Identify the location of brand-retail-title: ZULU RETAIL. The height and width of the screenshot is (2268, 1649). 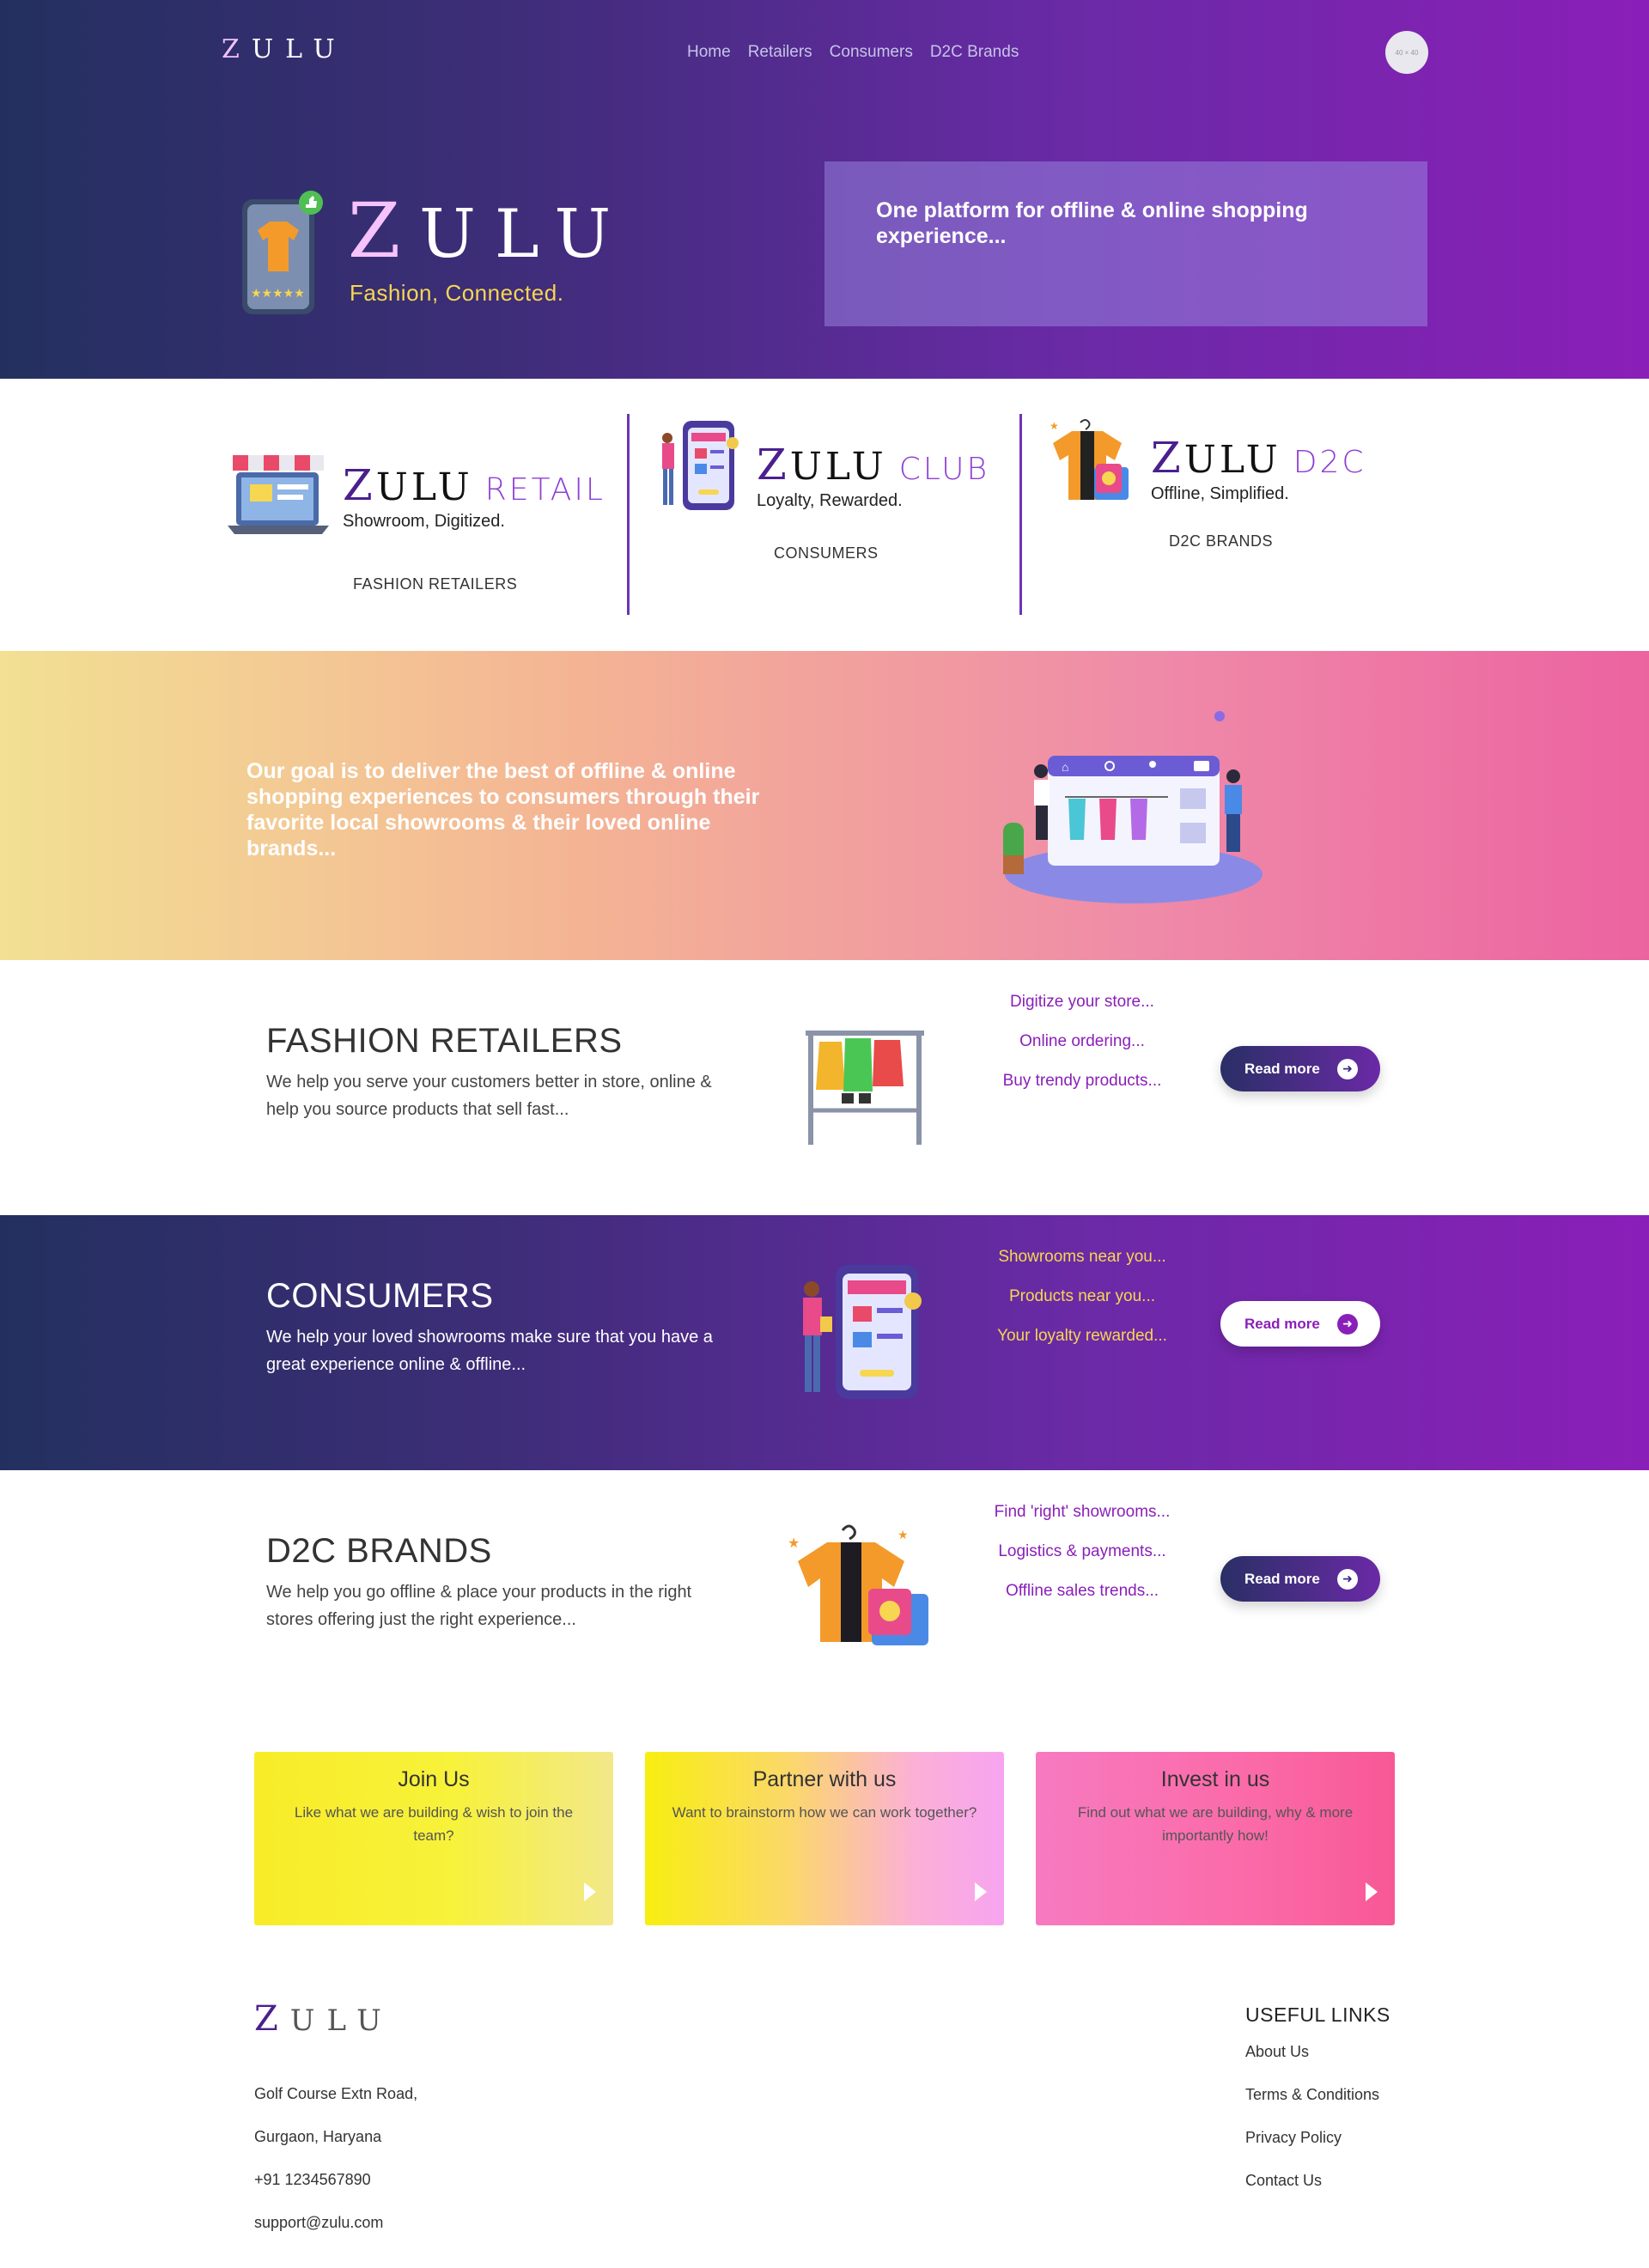
(474, 485).